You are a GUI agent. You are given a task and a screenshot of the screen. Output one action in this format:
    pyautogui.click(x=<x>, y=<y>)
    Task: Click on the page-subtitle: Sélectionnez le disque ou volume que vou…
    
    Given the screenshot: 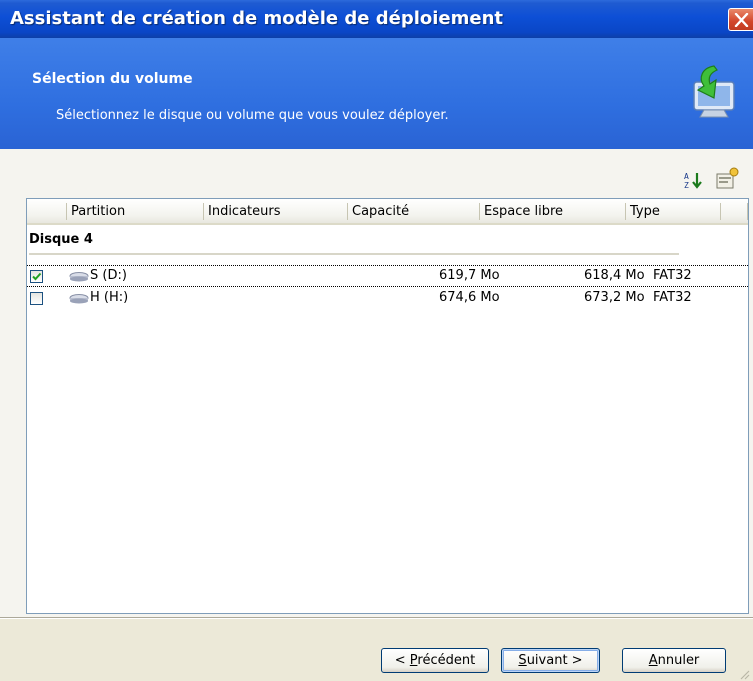 What is the action you would take?
    pyautogui.click(x=252, y=115)
    